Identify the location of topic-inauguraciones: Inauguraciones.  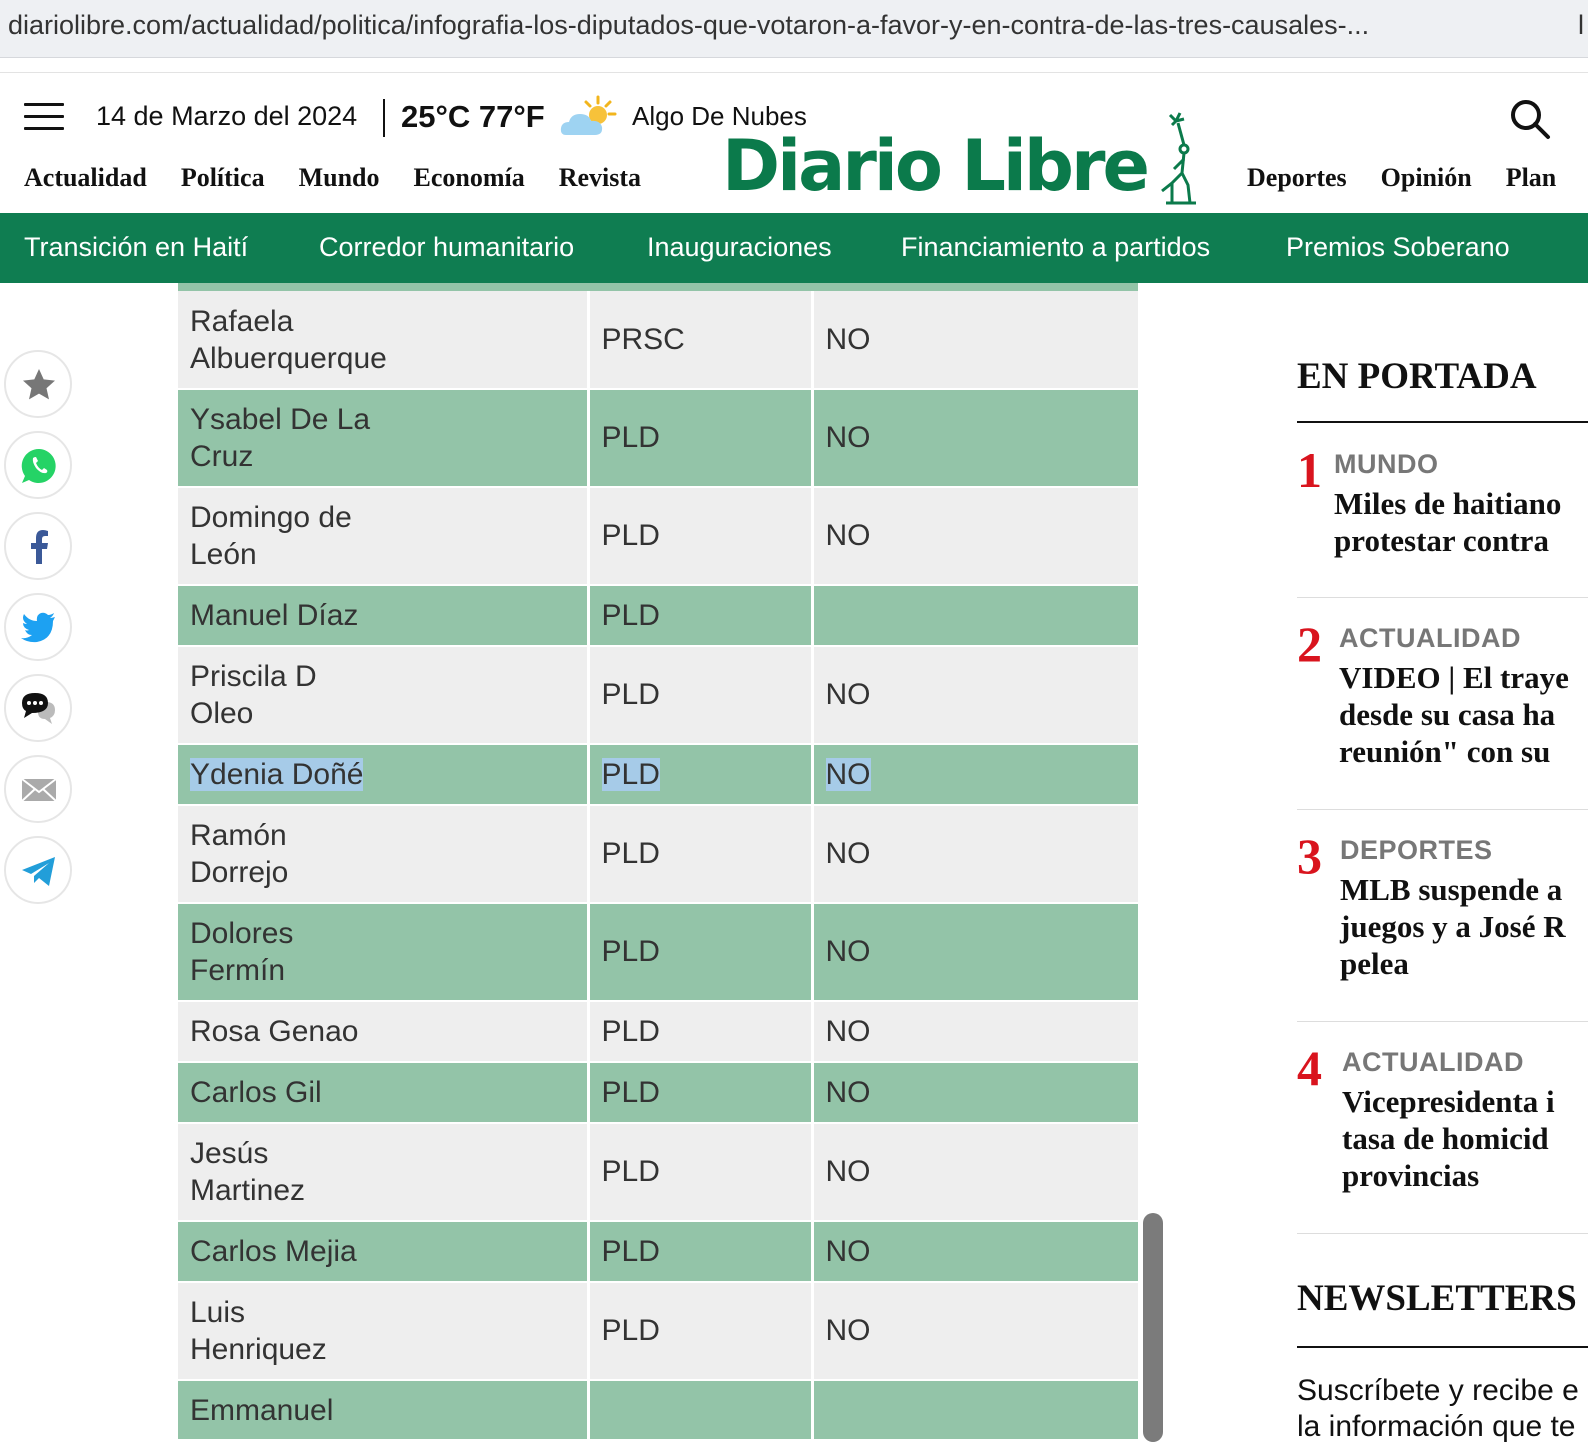
(739, 247).